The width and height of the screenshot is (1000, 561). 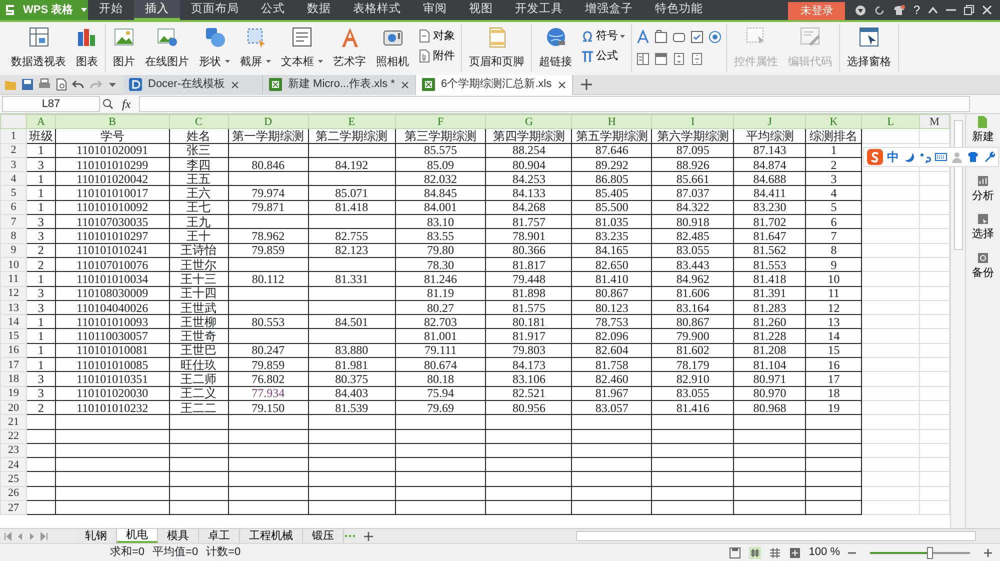 What do you see at coordinates (893, 157) in the screenshot?
I see `input-mode-toggle: 中` at bounding box center [893, 157].